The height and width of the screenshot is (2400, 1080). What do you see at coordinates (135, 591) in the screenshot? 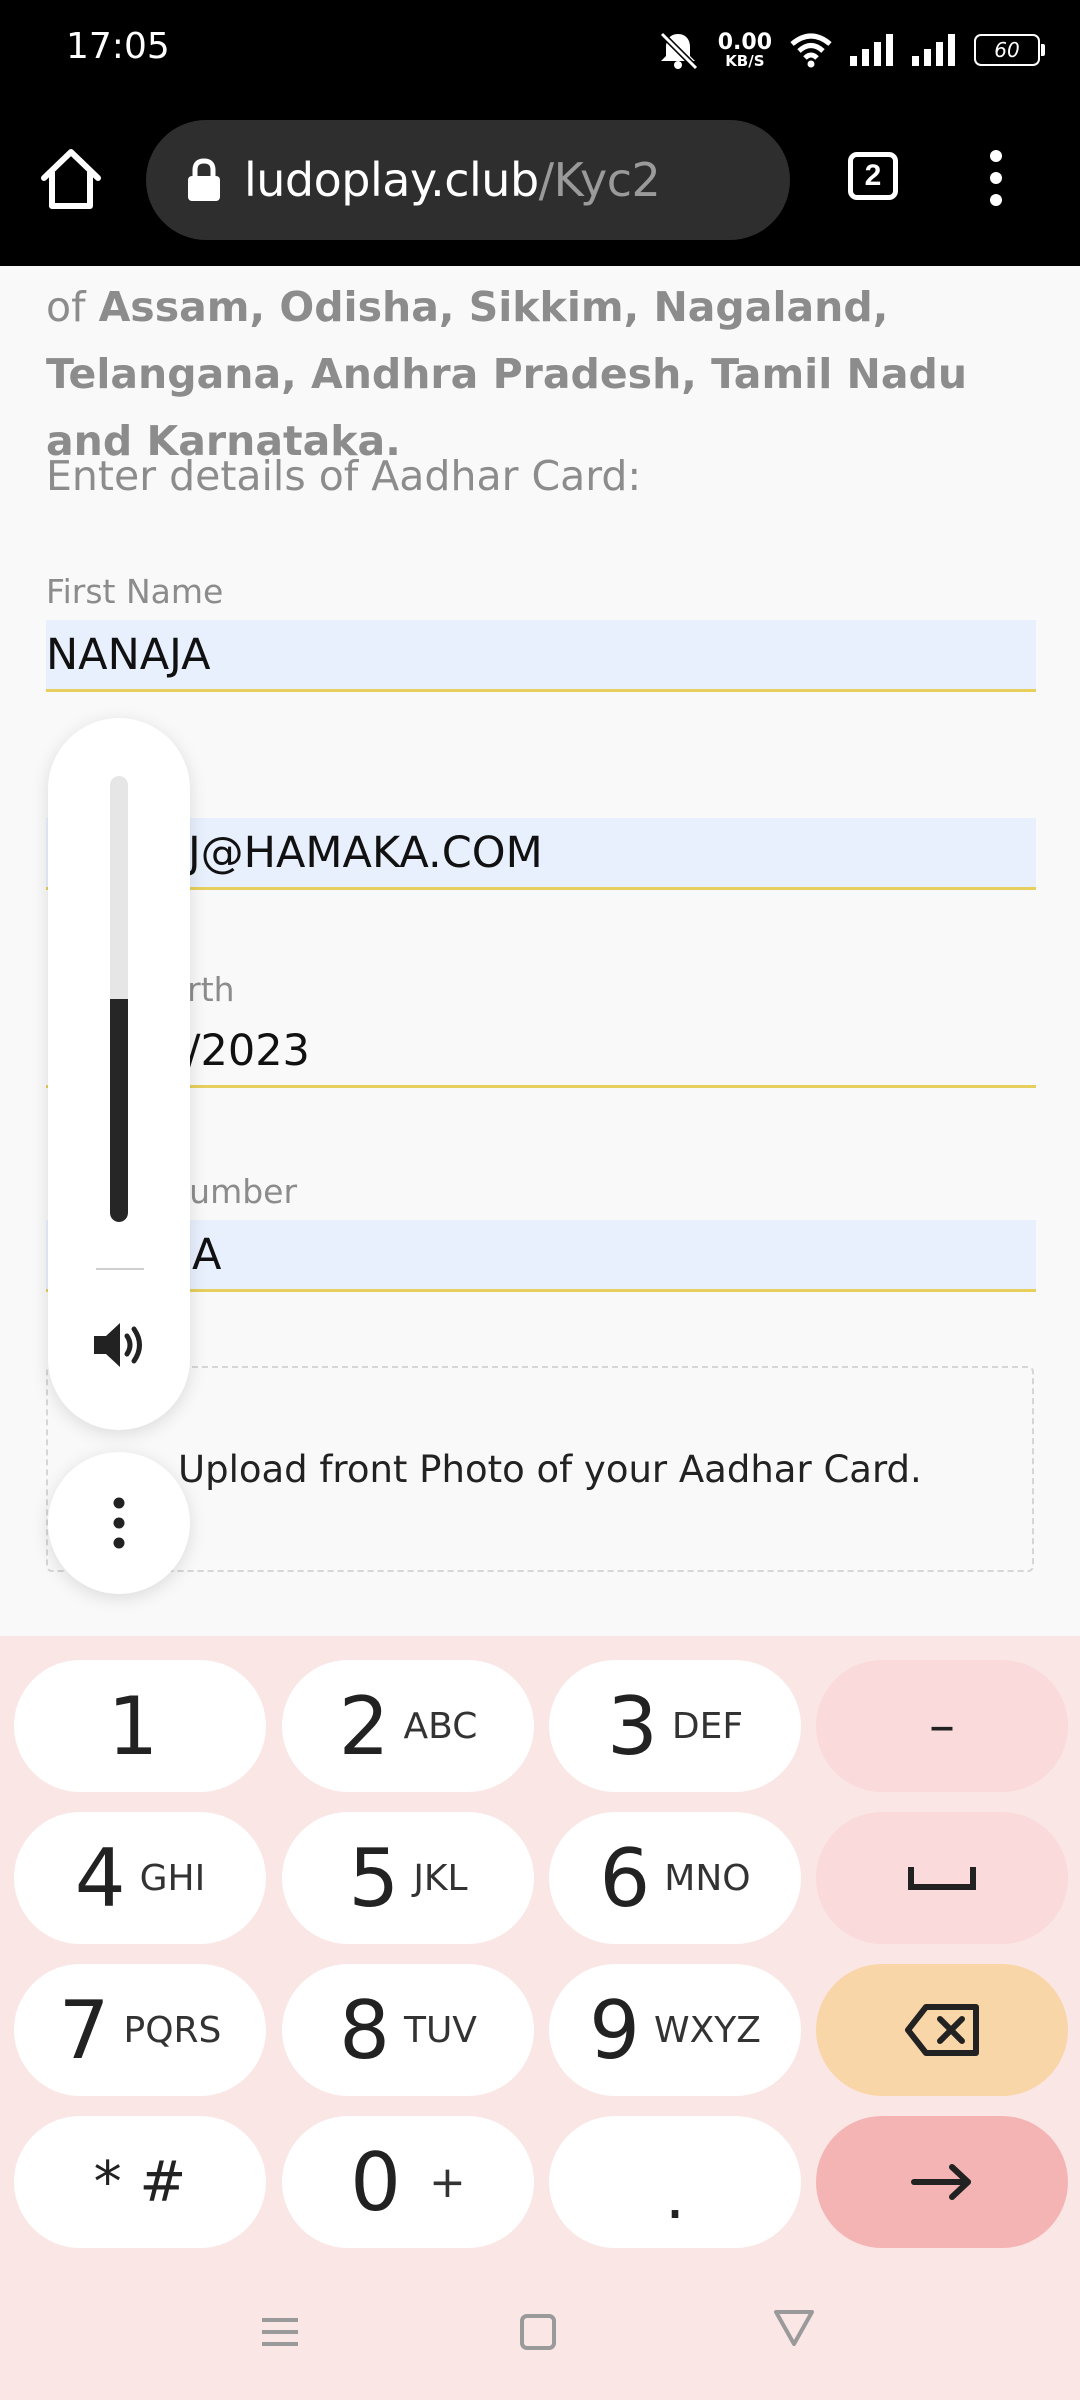
I see `first-name-label: First Name` at bounding box center [135, 591].